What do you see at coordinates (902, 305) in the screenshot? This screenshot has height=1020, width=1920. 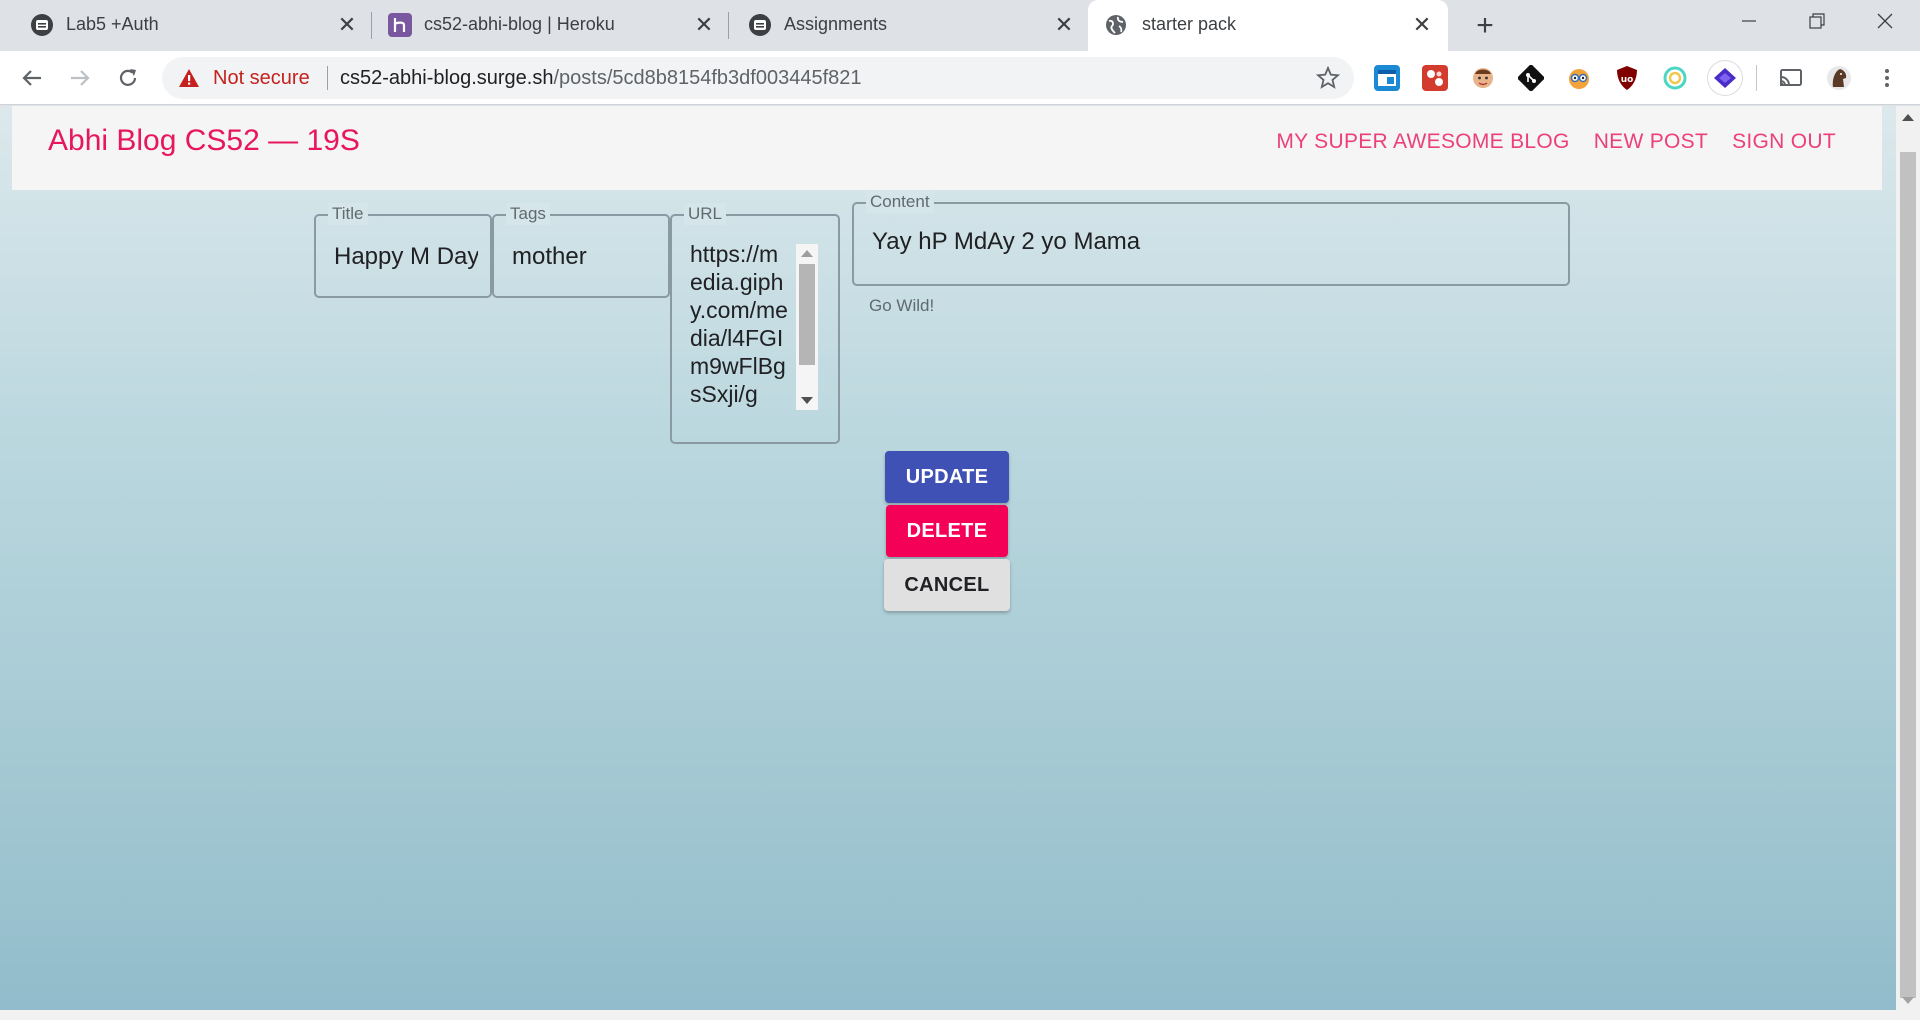 I see `content-helper-text: Go Wild!` at bounding box center [902, 305].